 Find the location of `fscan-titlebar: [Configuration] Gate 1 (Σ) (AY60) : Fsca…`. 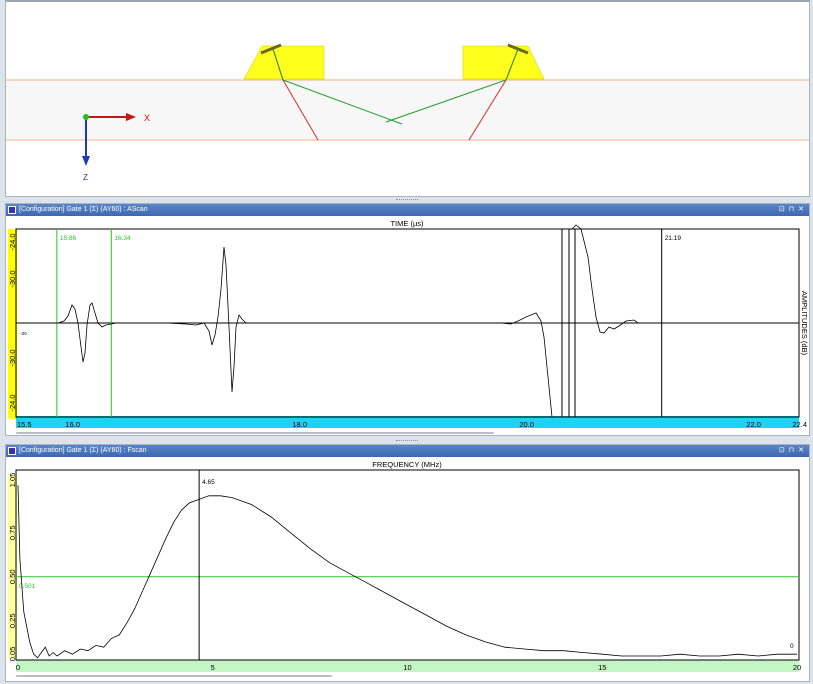

fscan-titlebar: [Configuration] Gate 1 (Σ) (AY60) : Fsca… is located at coordinates (407, 451).